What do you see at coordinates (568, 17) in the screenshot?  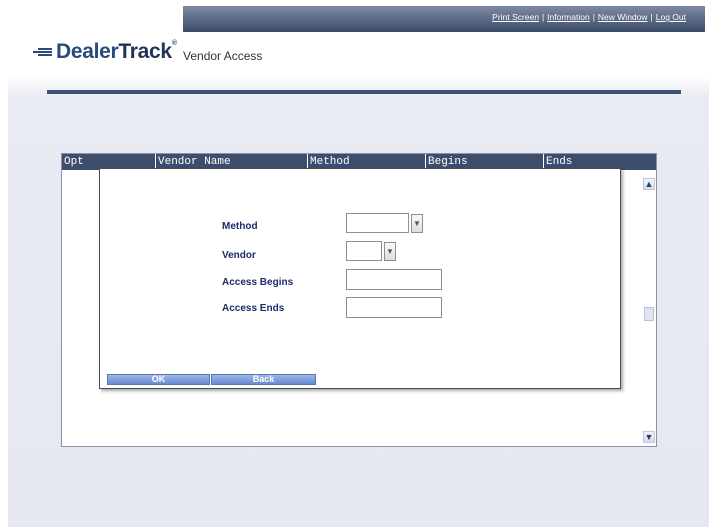 I see `information-link: Information` at bounding box center [568, 17].